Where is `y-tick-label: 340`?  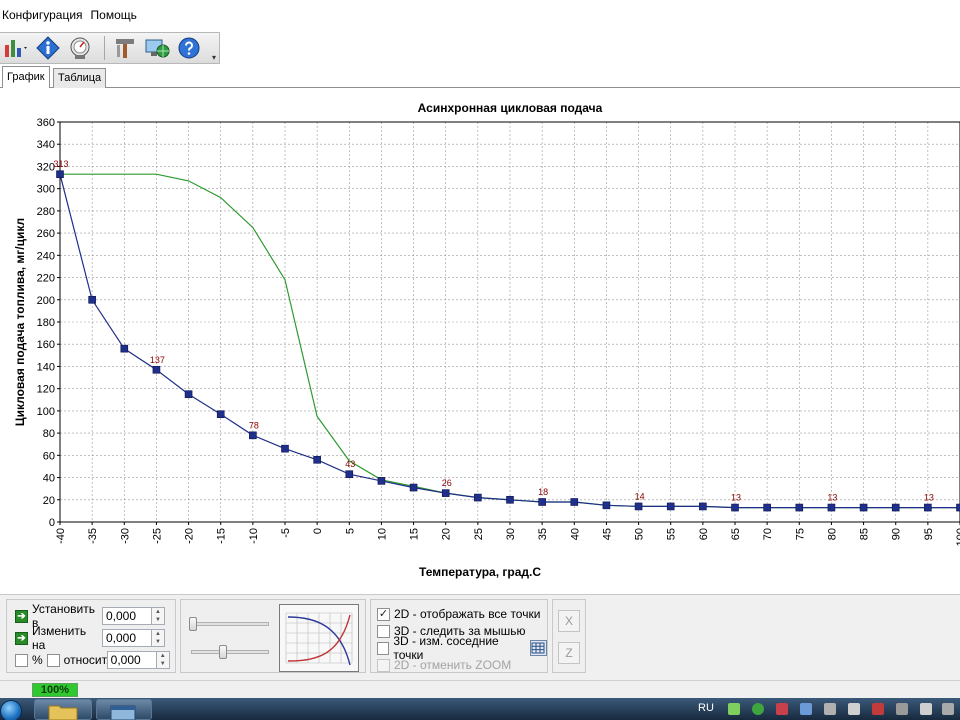 y-tick-label: 340 is located at coordinates (46, 145).